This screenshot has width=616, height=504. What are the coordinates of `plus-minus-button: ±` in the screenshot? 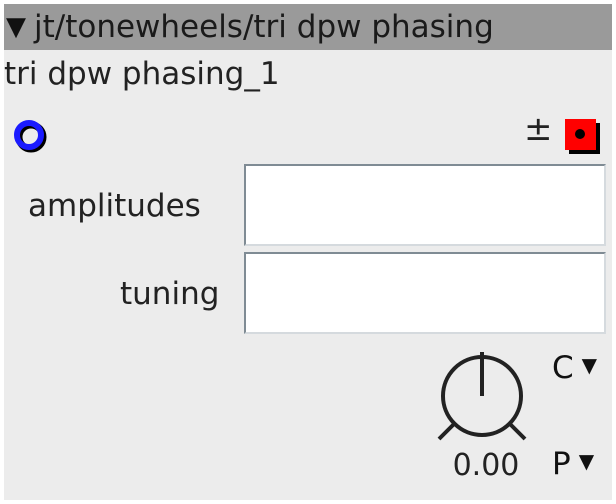 It's located at (538, 129).